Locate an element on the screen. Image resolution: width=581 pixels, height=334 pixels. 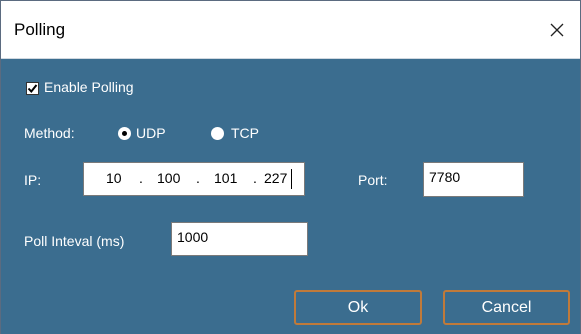
port-label: Port: is located at coordinates (373, 180).